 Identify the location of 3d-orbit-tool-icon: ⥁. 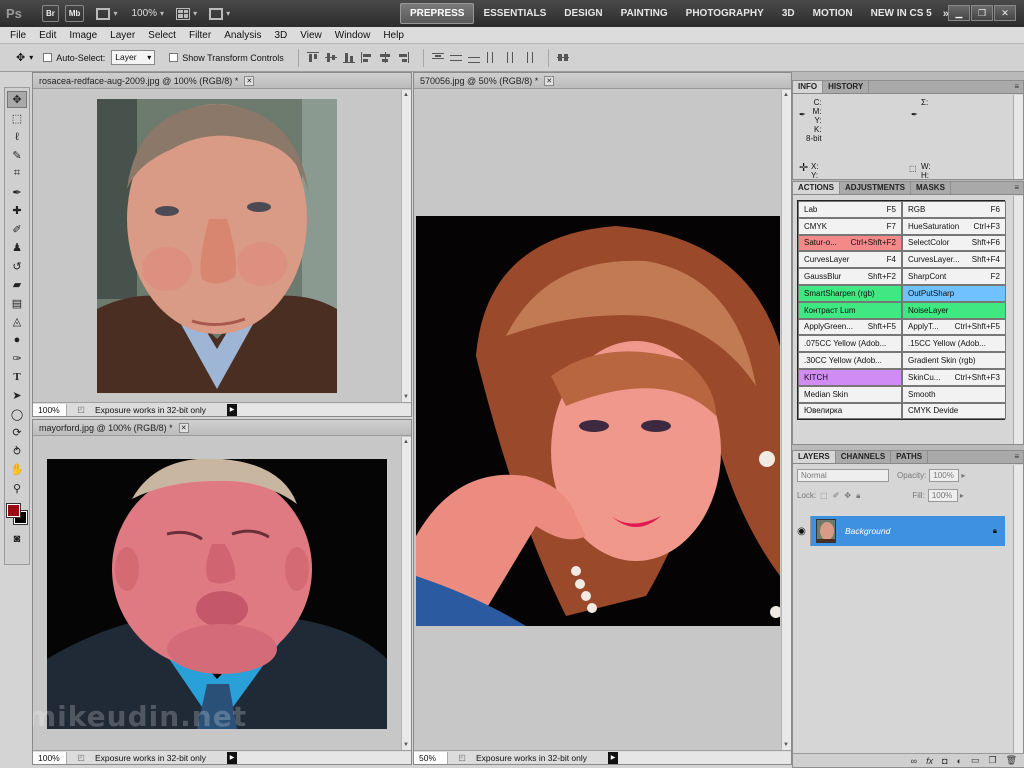
(17, 451).